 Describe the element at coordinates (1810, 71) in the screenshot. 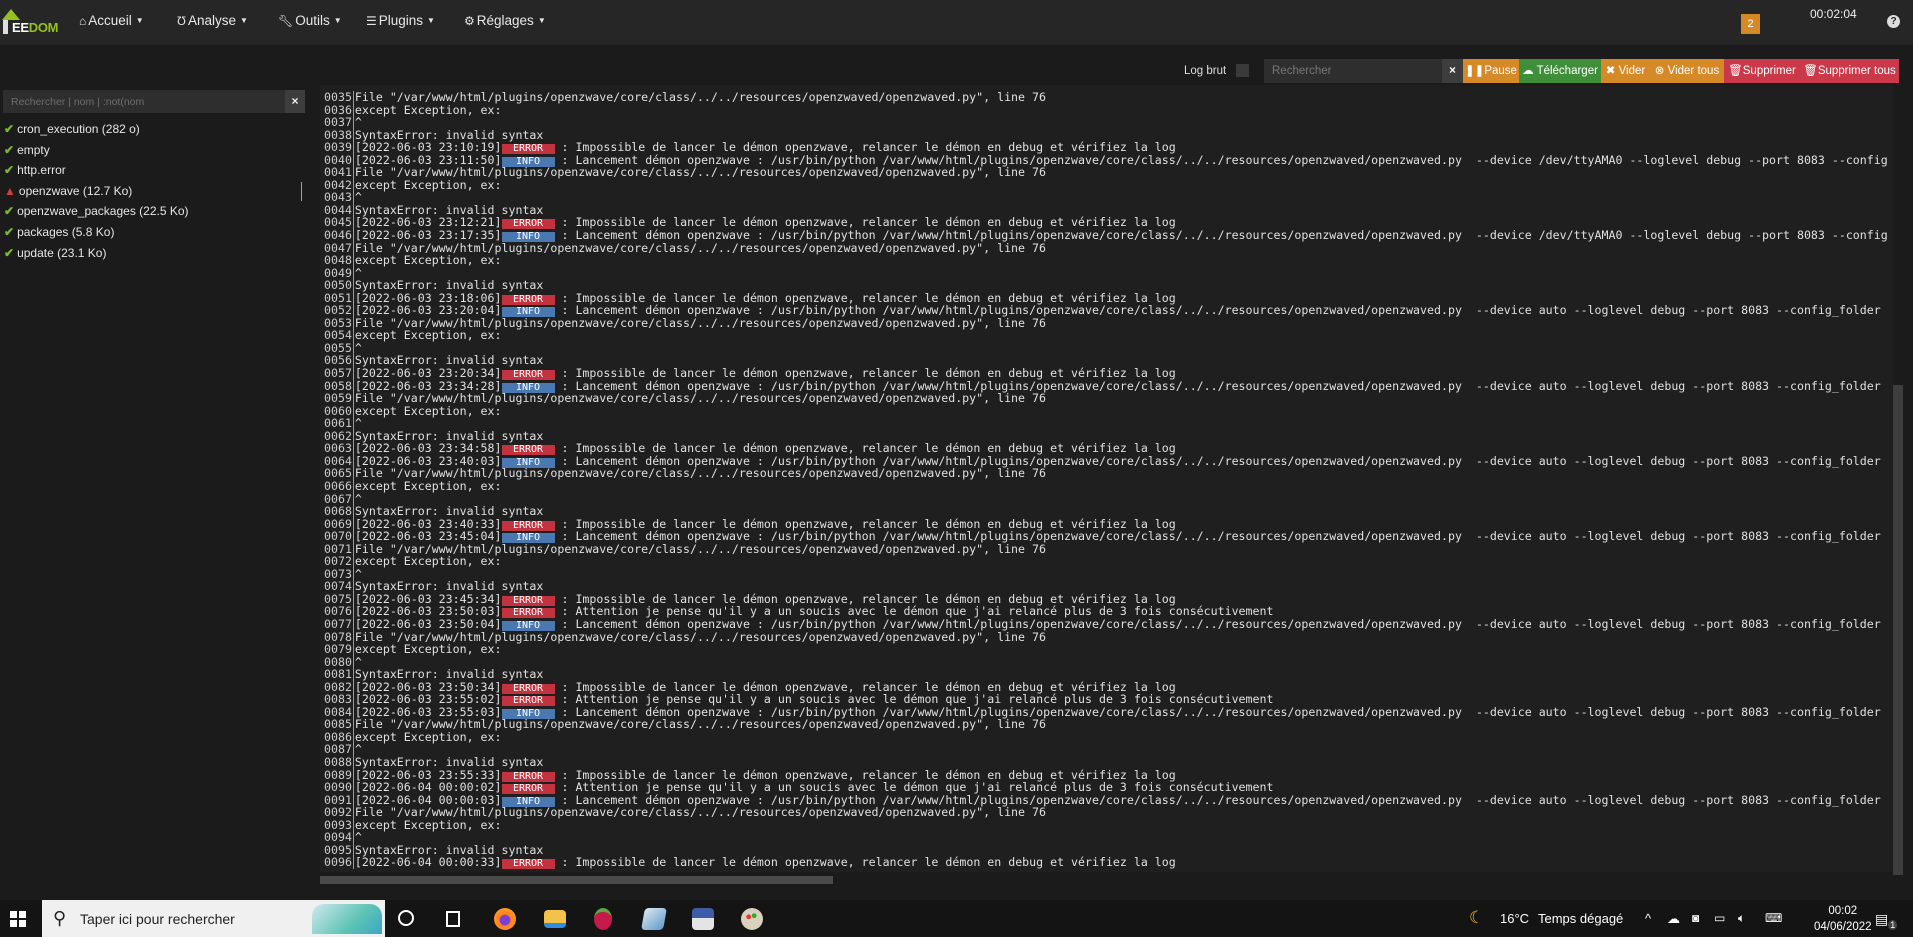

I see `trash-icon: 🗑︎` at that location.